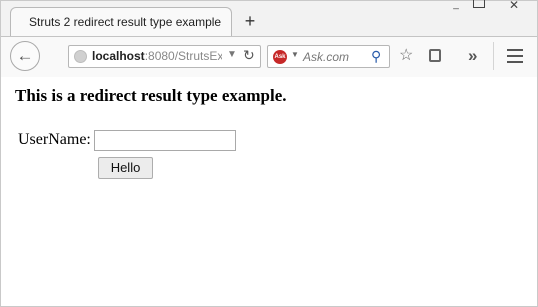  I want to click on reading-list-icon, so click(435, 55).